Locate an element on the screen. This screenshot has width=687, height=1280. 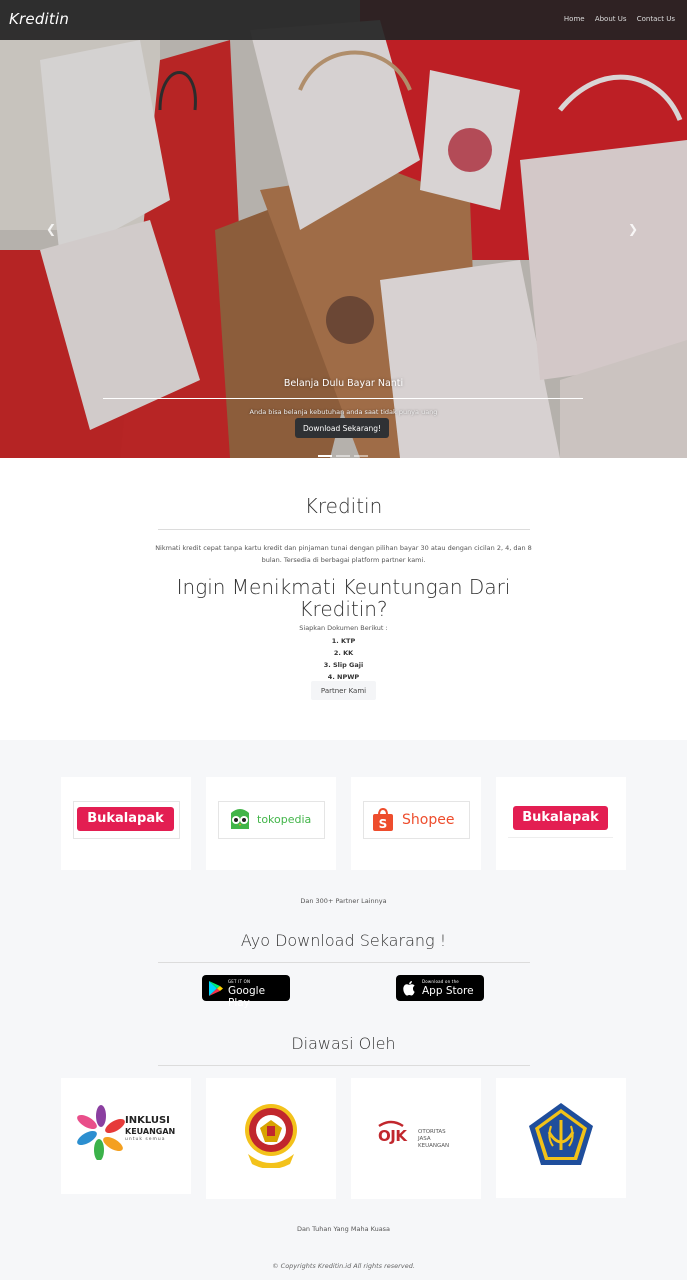
regulator-card-bpkn is located at coordinates (271, 1138).